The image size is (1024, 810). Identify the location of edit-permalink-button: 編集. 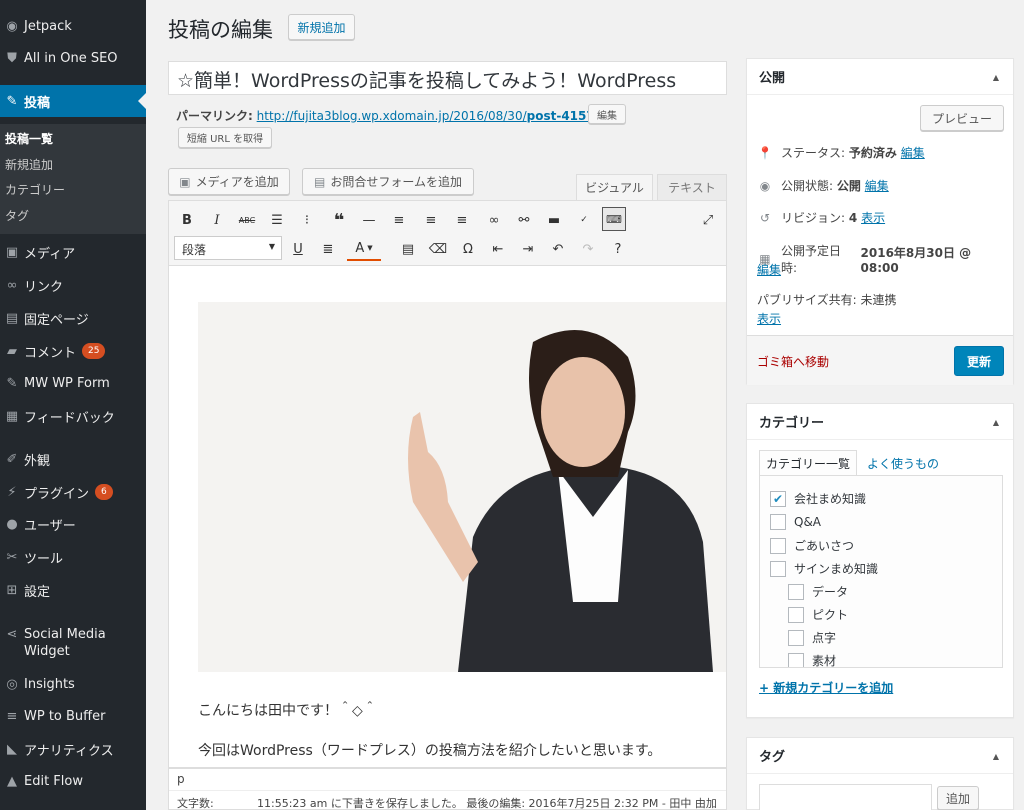
(607, 114).